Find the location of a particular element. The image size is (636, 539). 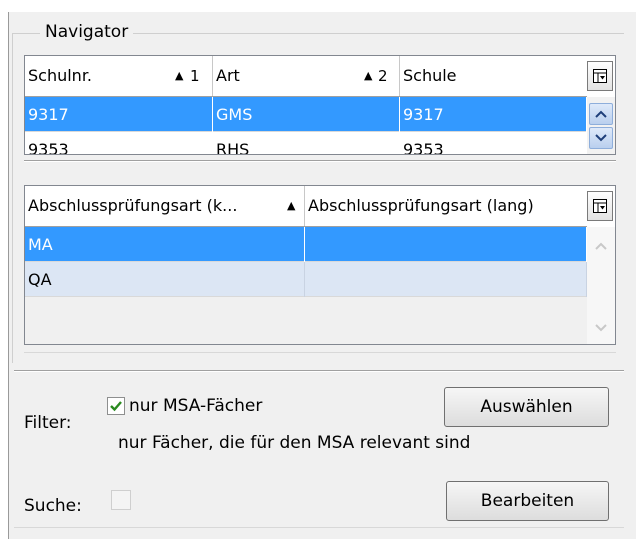

cell-art: RHS is located at coordinates (306, 143).